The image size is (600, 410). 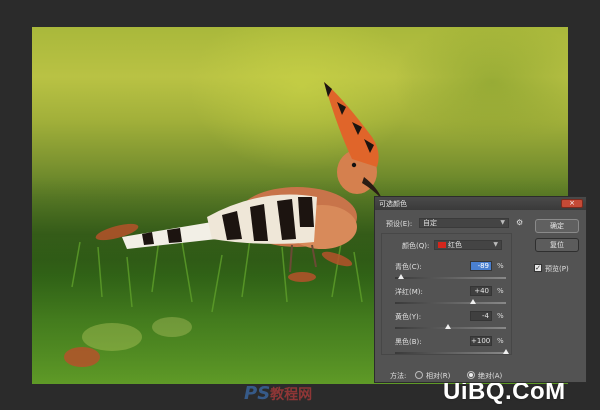 What do you see at coordinates (393, 203) in the screenshot?
I see `dialog-title: 可选颜色` at bounding box center [393, 203].